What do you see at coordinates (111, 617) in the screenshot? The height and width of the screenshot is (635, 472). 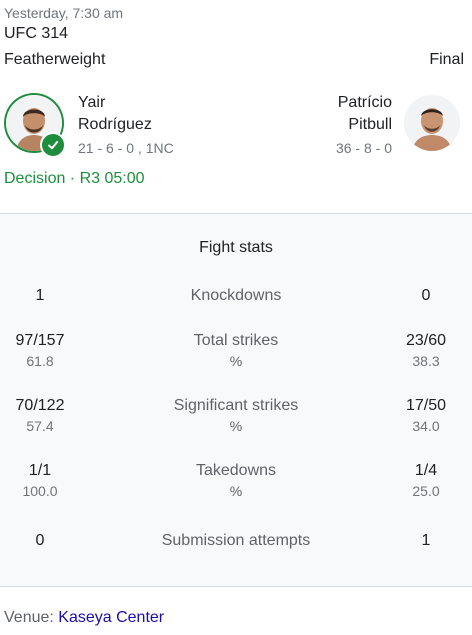 I see `venue-link: Kaseya Center` at bounding box center [111, 617].